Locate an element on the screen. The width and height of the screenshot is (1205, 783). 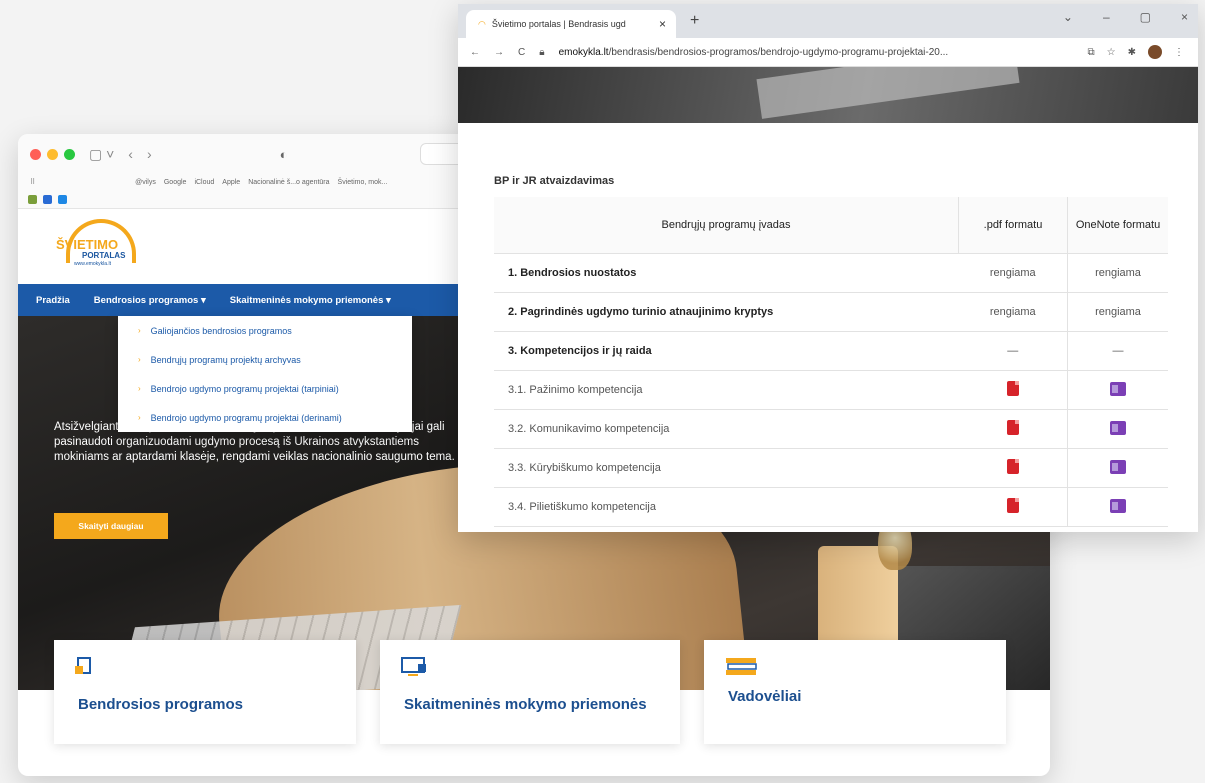
browser-tab: ◠ Švietimo portalas | Bendrasis ugd × is located at coordinates (571, 24).